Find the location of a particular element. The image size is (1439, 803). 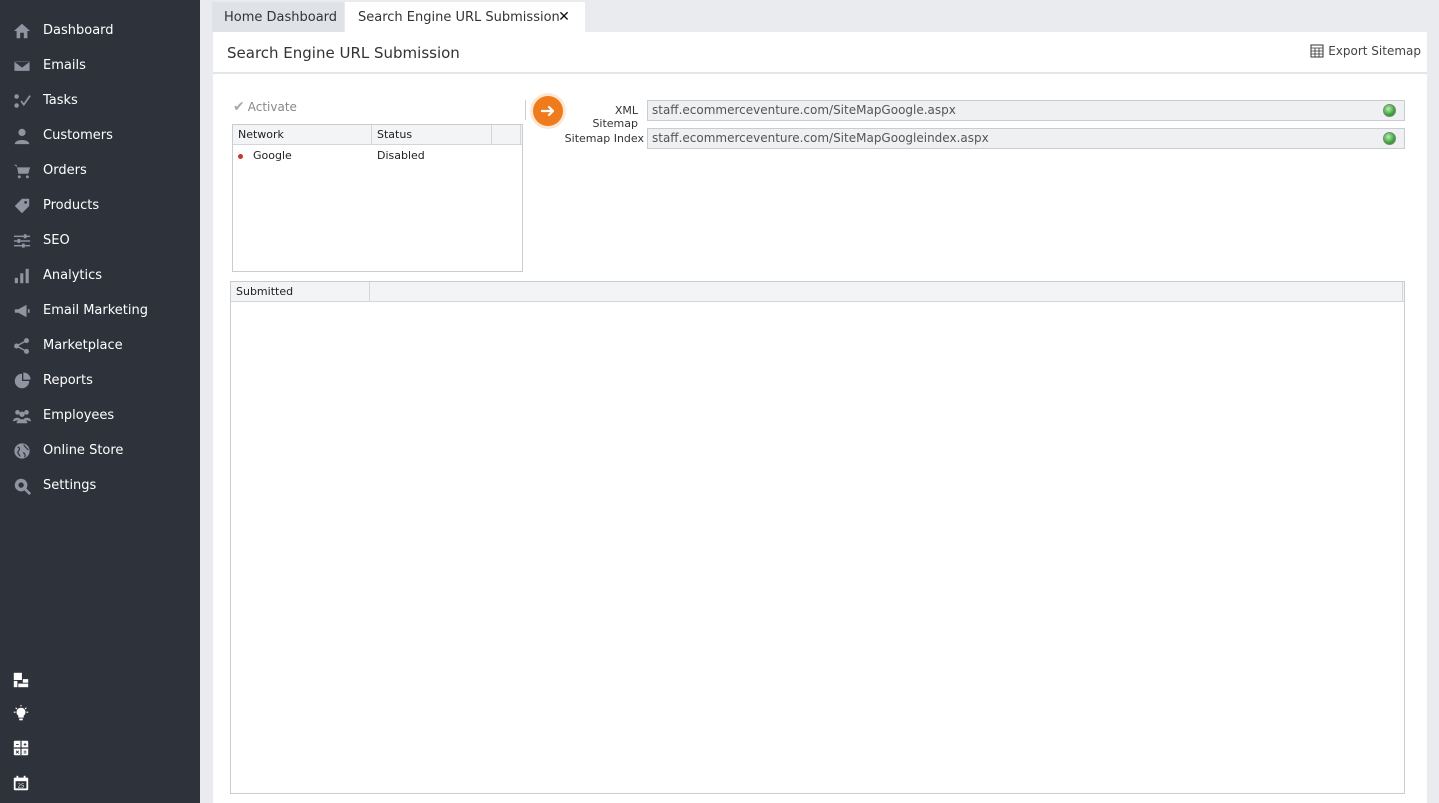

sidebar-item-employees: Employees is located at coordinates (100, 415).